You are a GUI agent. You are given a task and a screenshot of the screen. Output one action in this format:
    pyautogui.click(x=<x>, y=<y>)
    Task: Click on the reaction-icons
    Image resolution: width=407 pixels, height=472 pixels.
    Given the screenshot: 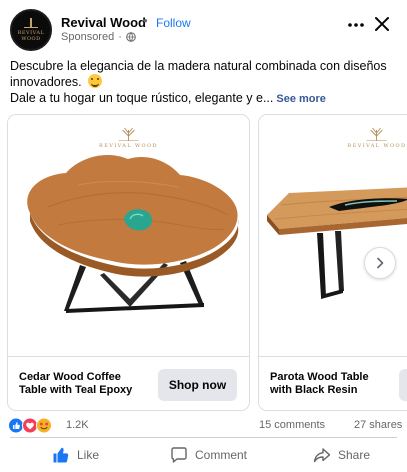 What is the action you would take?
    pyautogui.click(x=32, y=425)
    